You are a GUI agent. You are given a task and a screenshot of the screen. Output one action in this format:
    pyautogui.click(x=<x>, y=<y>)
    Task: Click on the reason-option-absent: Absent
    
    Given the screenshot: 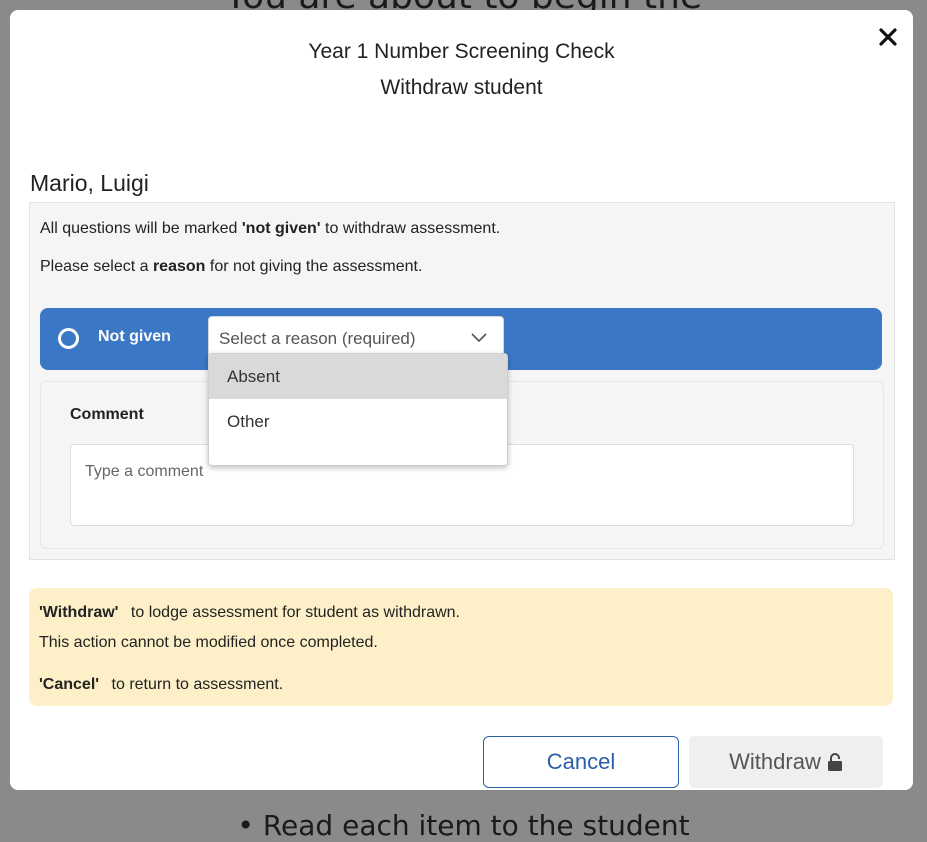 What is the action you would take?
    pyautogui.click(x=358, y=376)
    